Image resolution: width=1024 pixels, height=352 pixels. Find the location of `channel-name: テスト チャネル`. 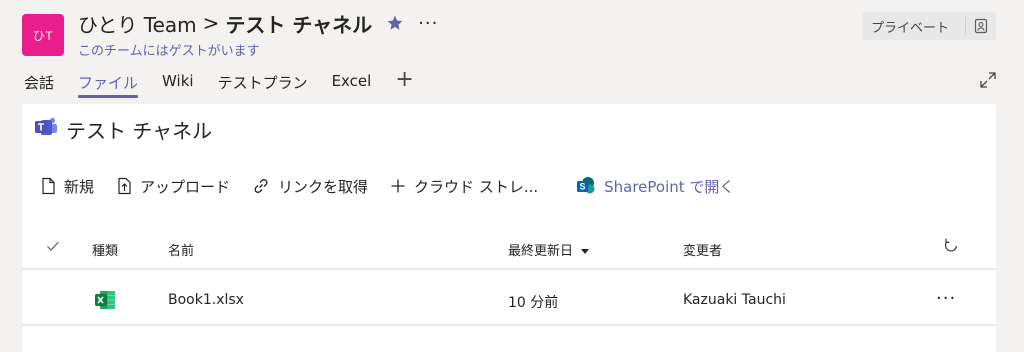

channel-name: テスト チャネル is located at coordinates (299, 24).